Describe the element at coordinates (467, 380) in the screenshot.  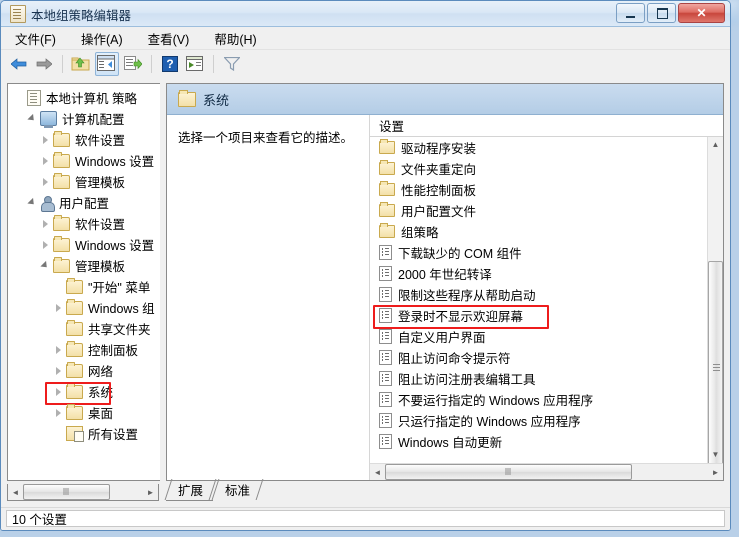
I see `list-item-label: 阻止访问注册表编辑工具` at that location.